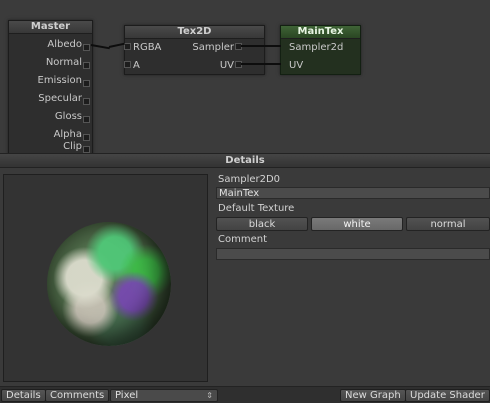  Describe the element at coordinates (127, 46) in the screenshot. I see `rgba-input-socket` at that location.